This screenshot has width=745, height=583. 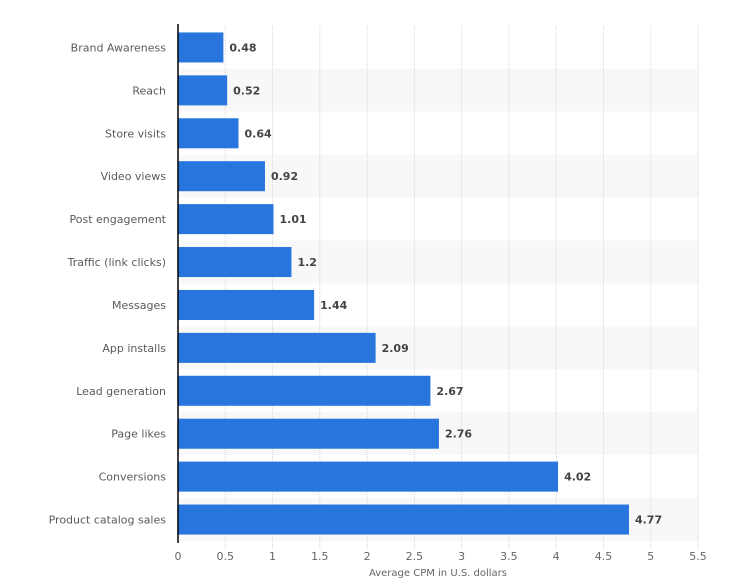 What do you see at coordinates (242, 47) in the screenshot?
I see `data-label: 0.48` at bounding box center [242, 47].